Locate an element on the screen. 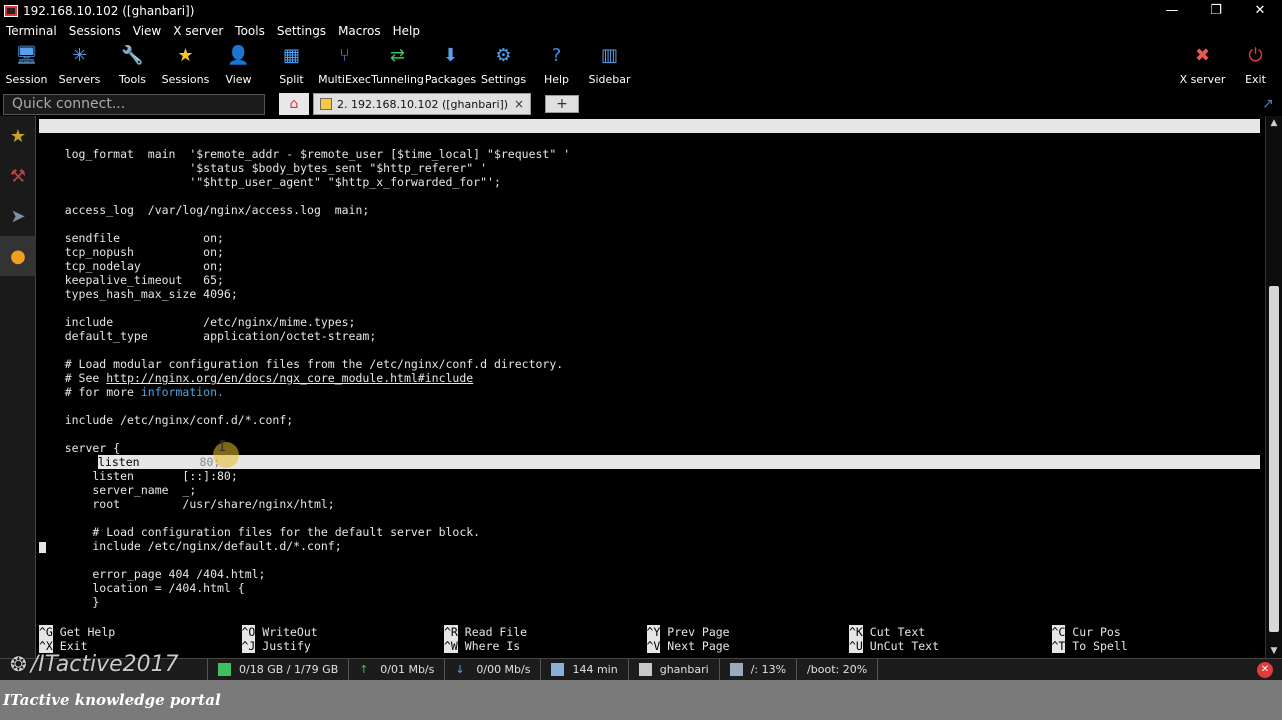 The height and width of the screenshot is (720, 1282). toolbar-label: Packages is located at coordinates (450, 79).